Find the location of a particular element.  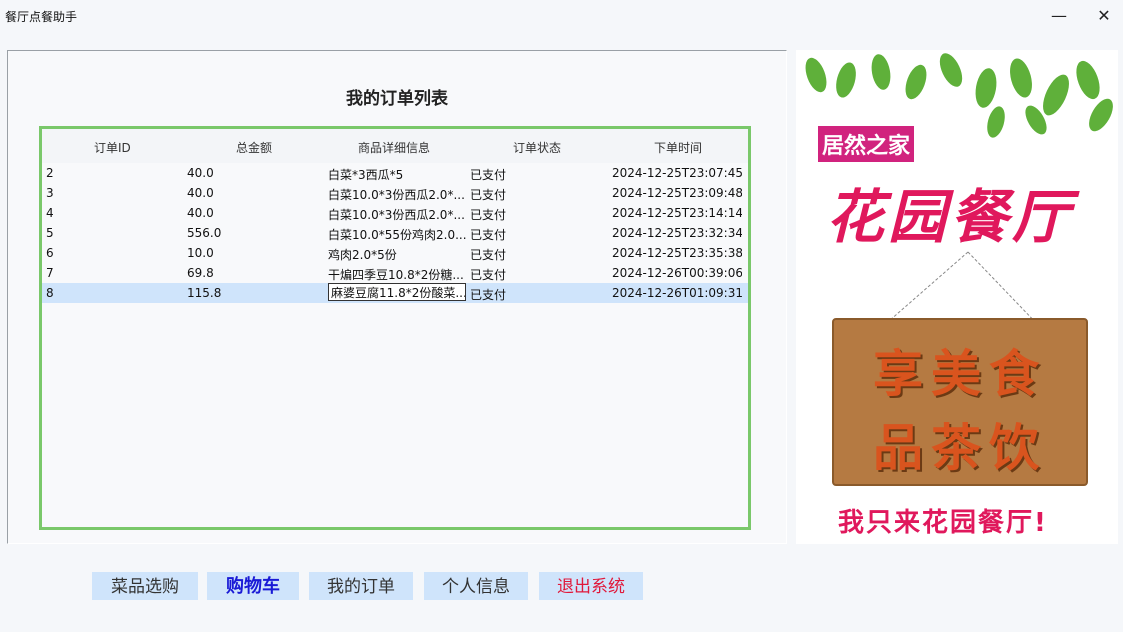

cell-time: 2024-12-26T00:39:06 is located at coordinates (677, 273).